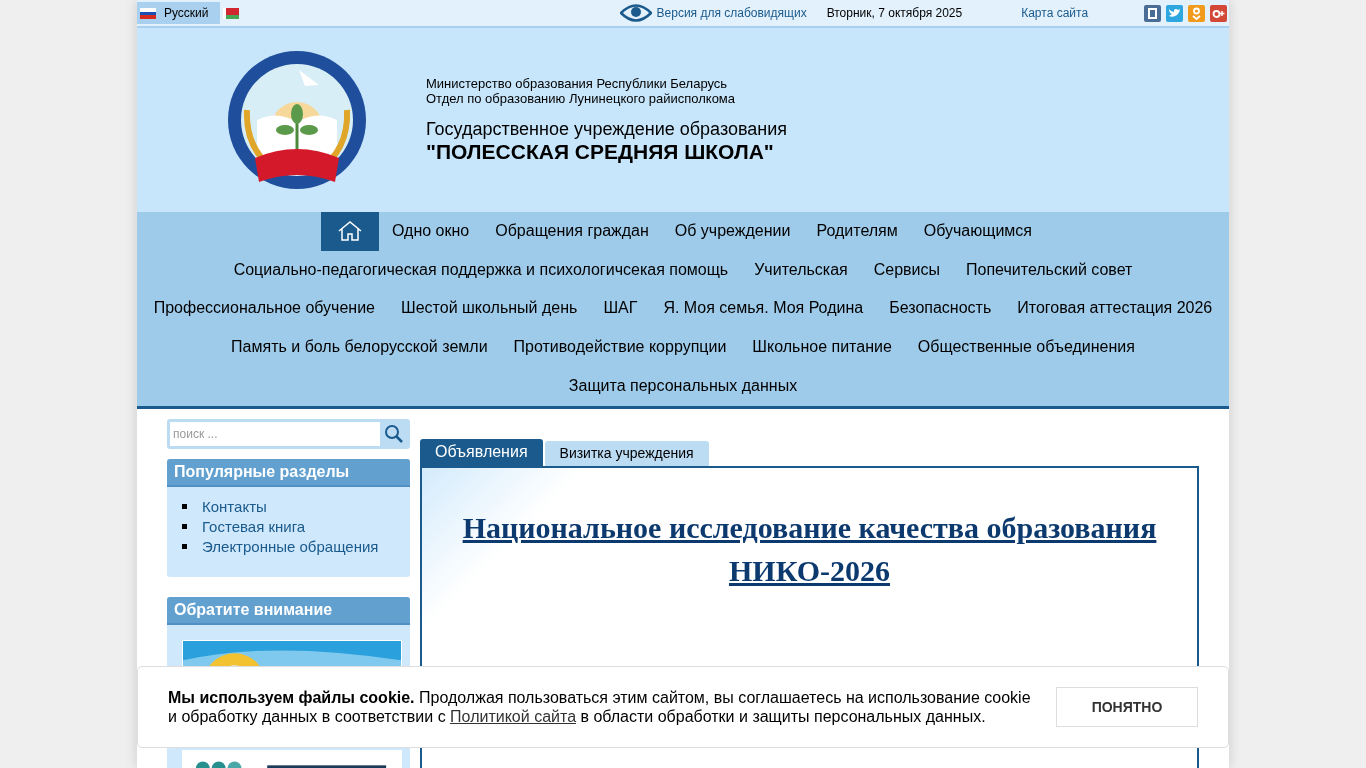 The image size is (1366, 768). I want to click on menu-item: Школьное питание, so click(822, 347).